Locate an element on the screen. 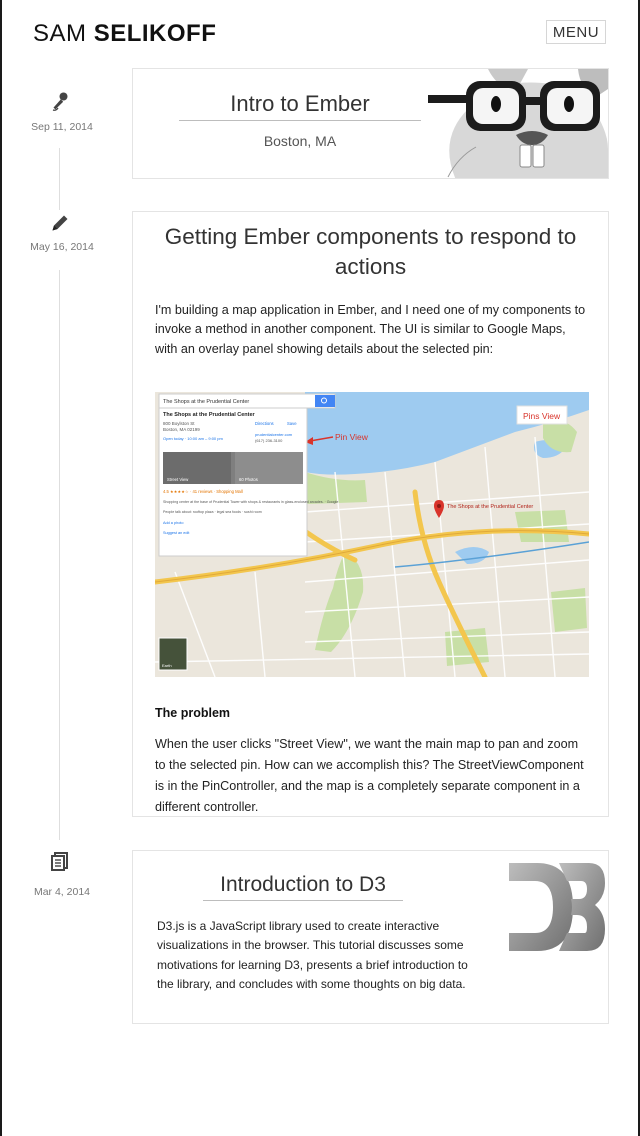  document-icon is located at coordinates (59, 861).